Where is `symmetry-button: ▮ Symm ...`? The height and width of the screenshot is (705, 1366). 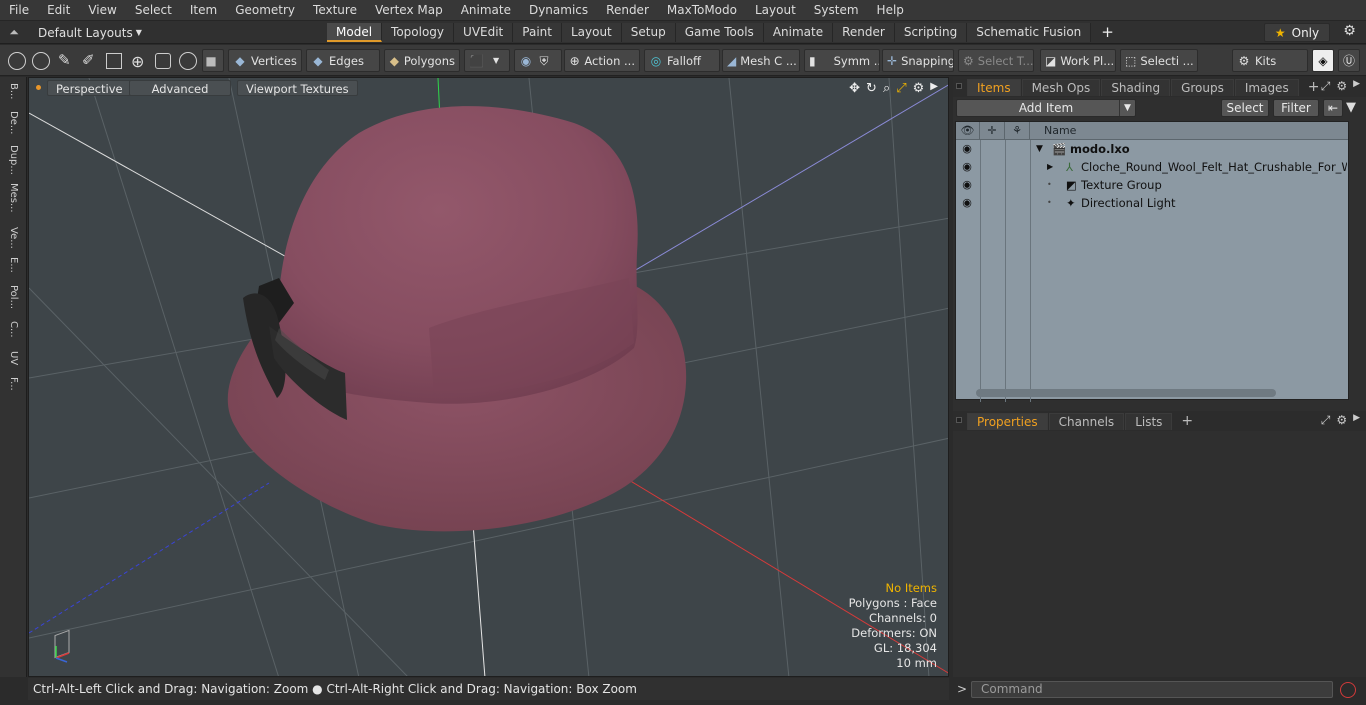
symmetry-button: ▮ Symm ... is located at coordinates (842, 60).